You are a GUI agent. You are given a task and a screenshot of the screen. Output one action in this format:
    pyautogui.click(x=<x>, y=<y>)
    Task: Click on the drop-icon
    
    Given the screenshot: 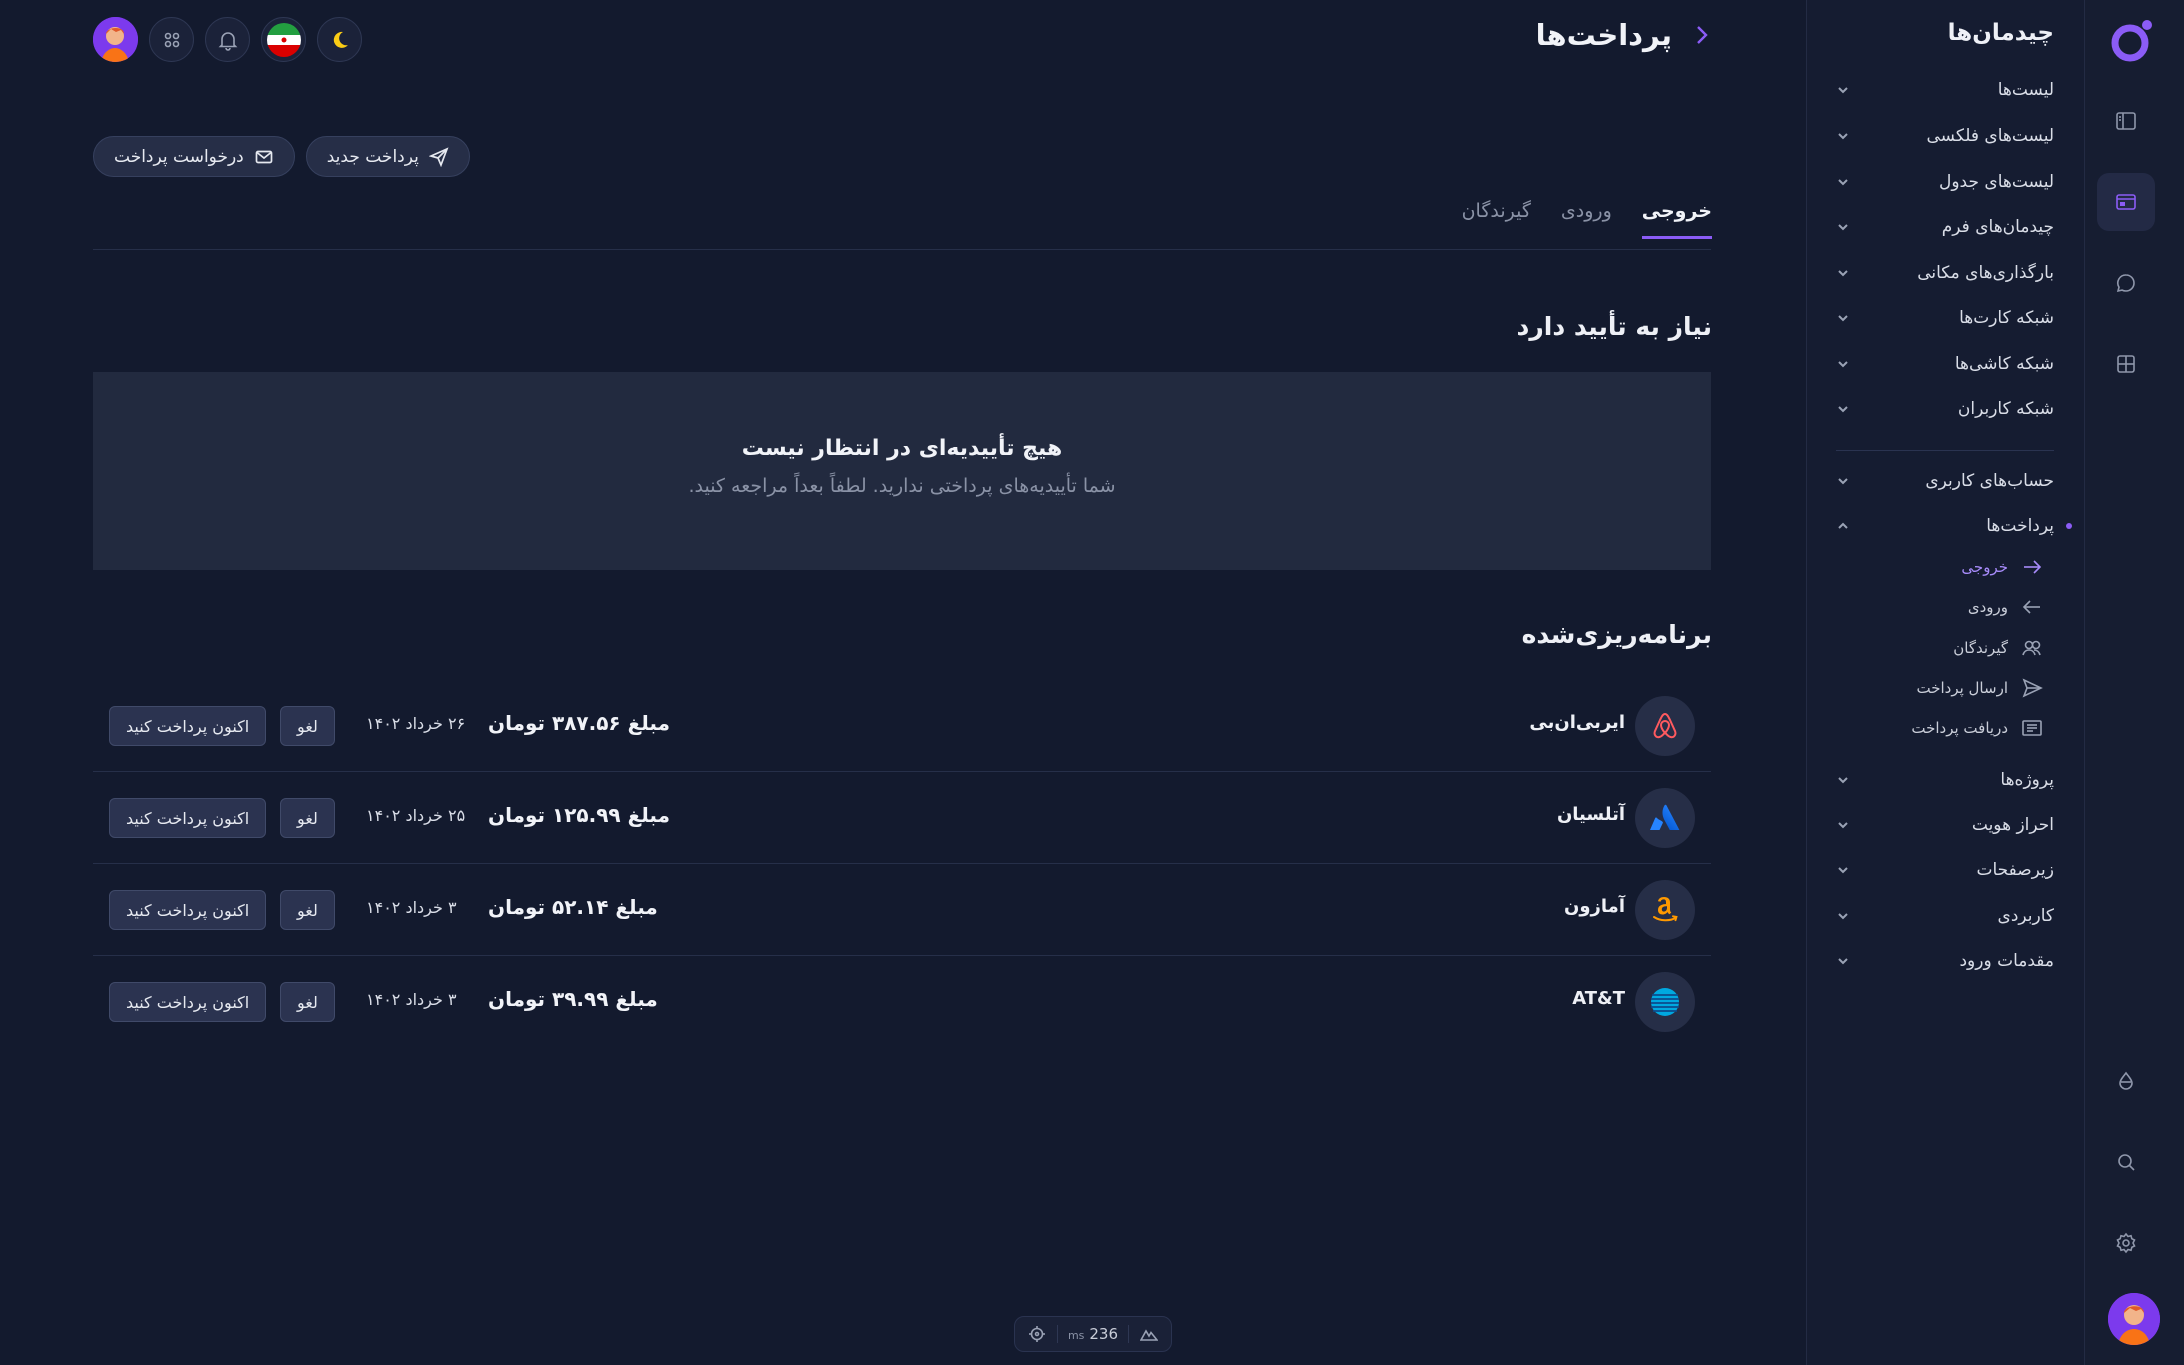 What is the action you would take?
    pyautogui.click(x=2126, y=1081)
    